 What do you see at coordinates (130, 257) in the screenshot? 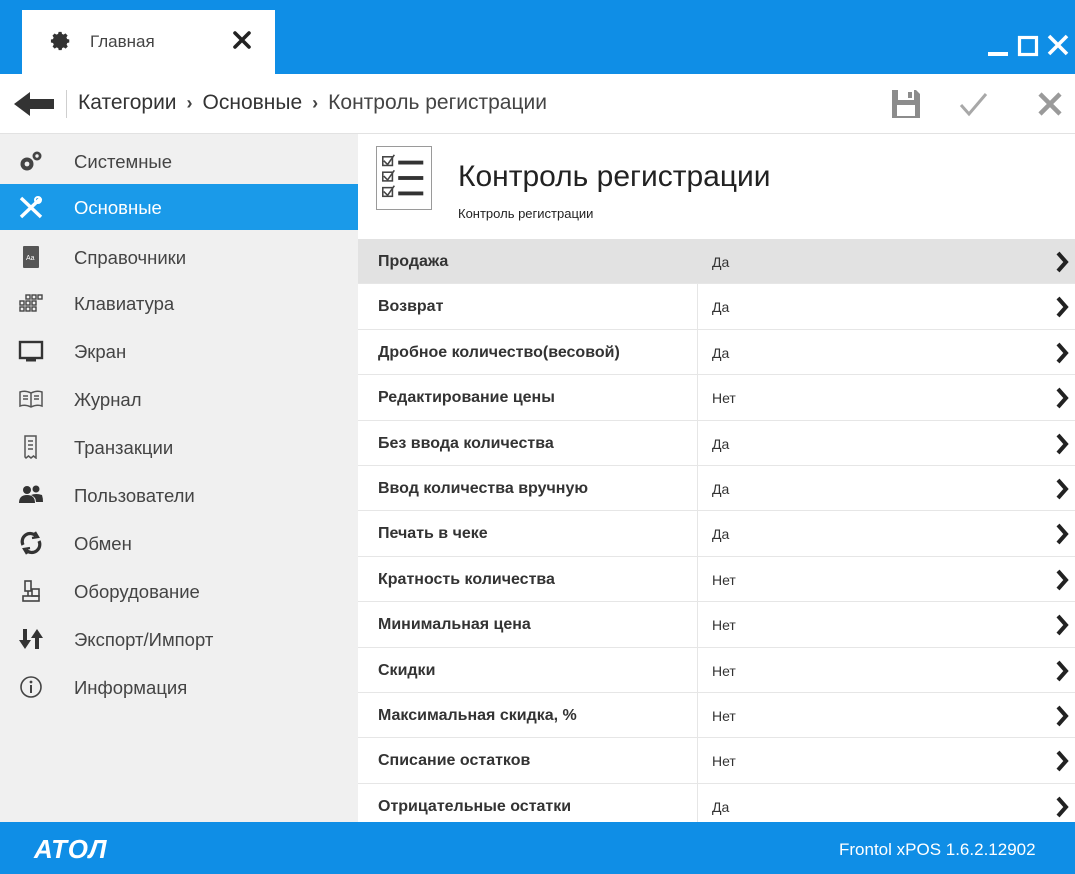
I see `sidebar-item-label: Справочники` at bounding box center [130, 257].